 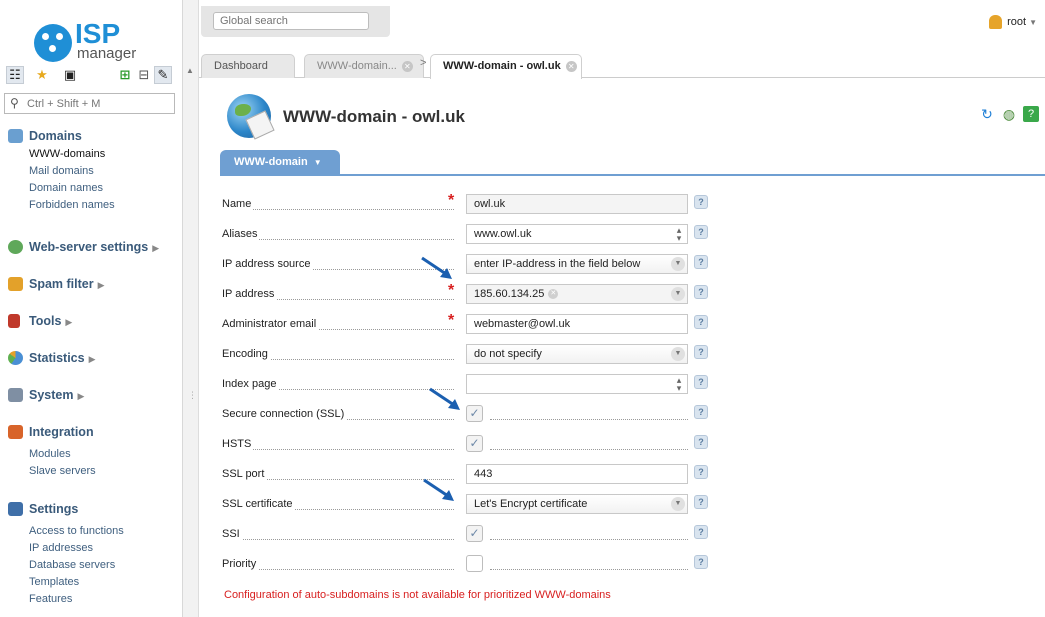 I want to click on sidebar-splitter: ▲ ⋮, so click(x=191, y=308).